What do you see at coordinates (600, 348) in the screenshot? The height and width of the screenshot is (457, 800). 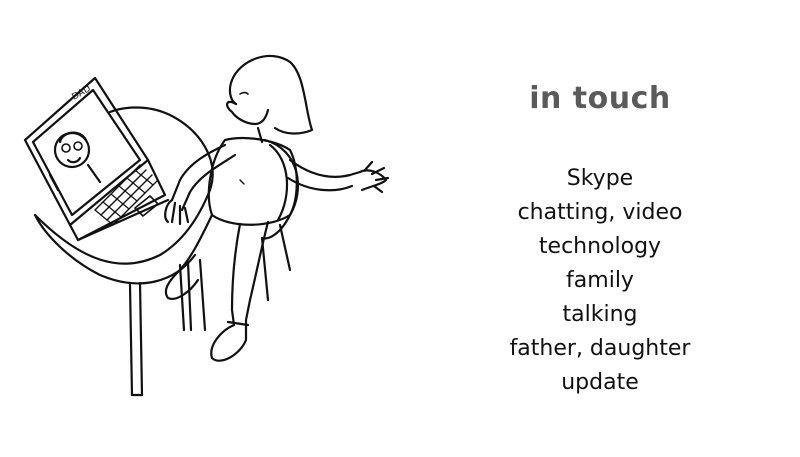 I see `keyword-item: father, daughter` at bounding box center [600, 348].